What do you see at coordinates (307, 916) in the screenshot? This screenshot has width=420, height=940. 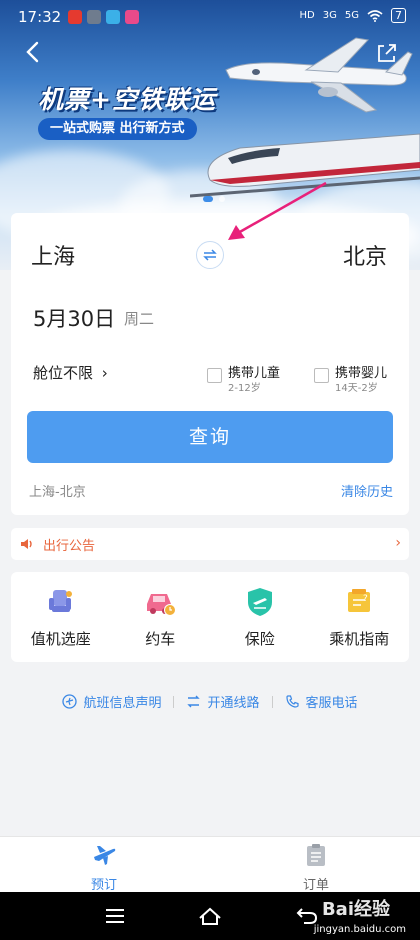 I see `back-nav-icon` at bounding box center [307, 916].